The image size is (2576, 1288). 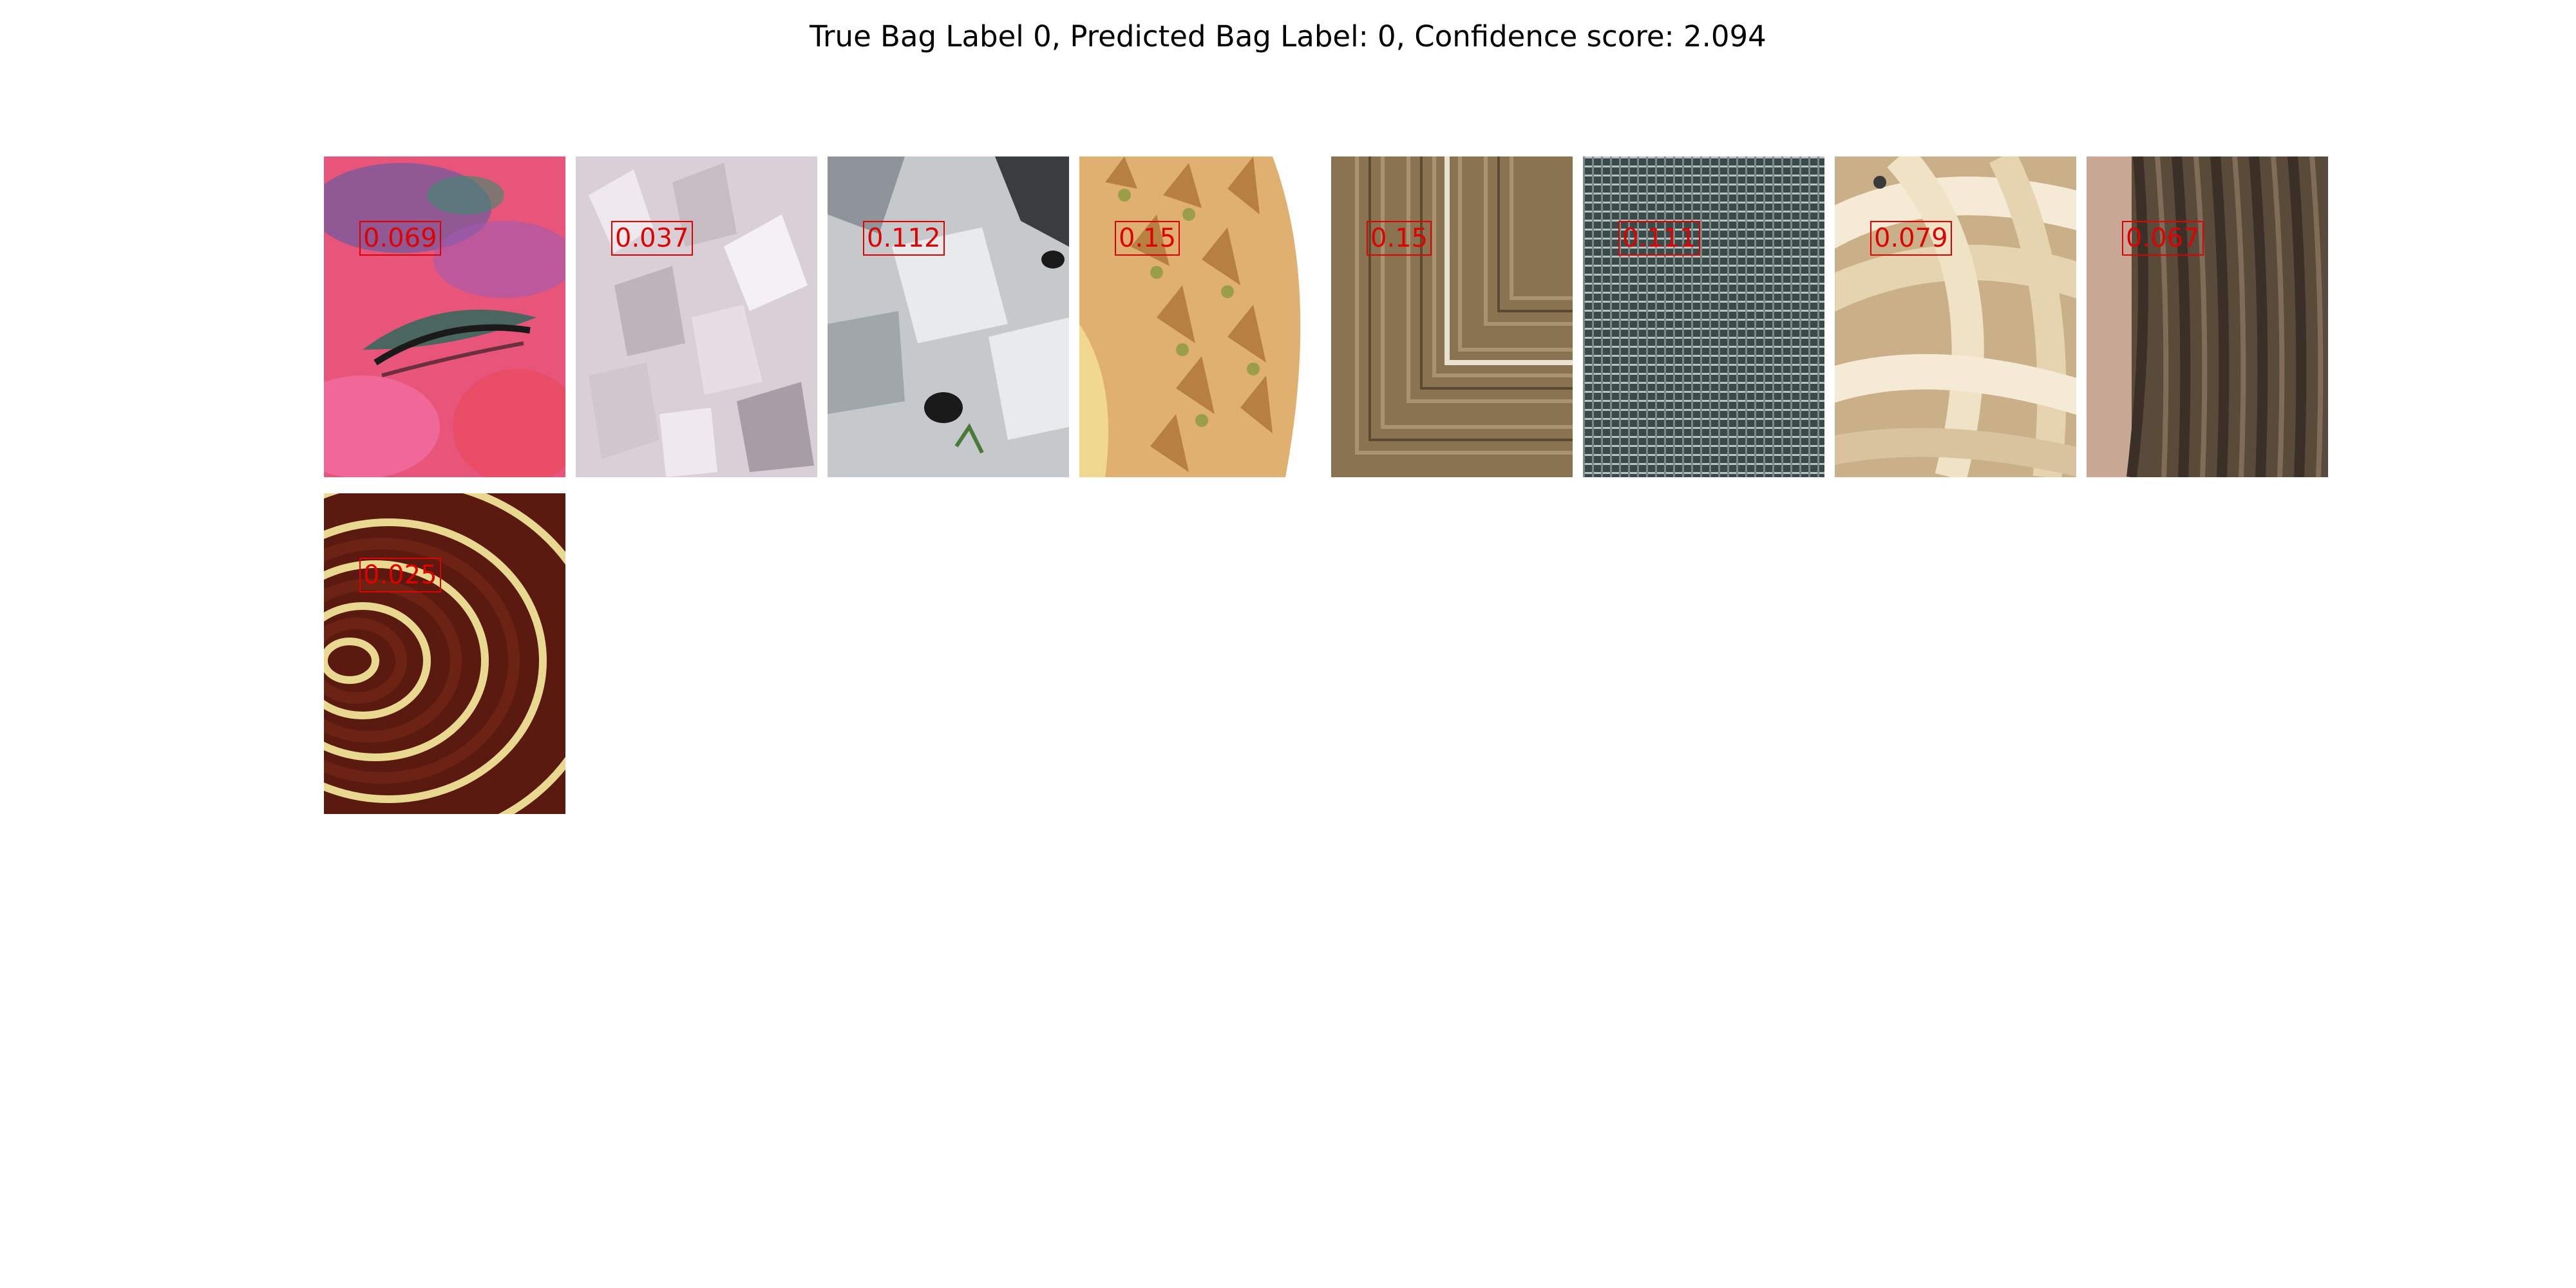 I want to click on woven-mat-corner-image, so click(x=1452, y=317).